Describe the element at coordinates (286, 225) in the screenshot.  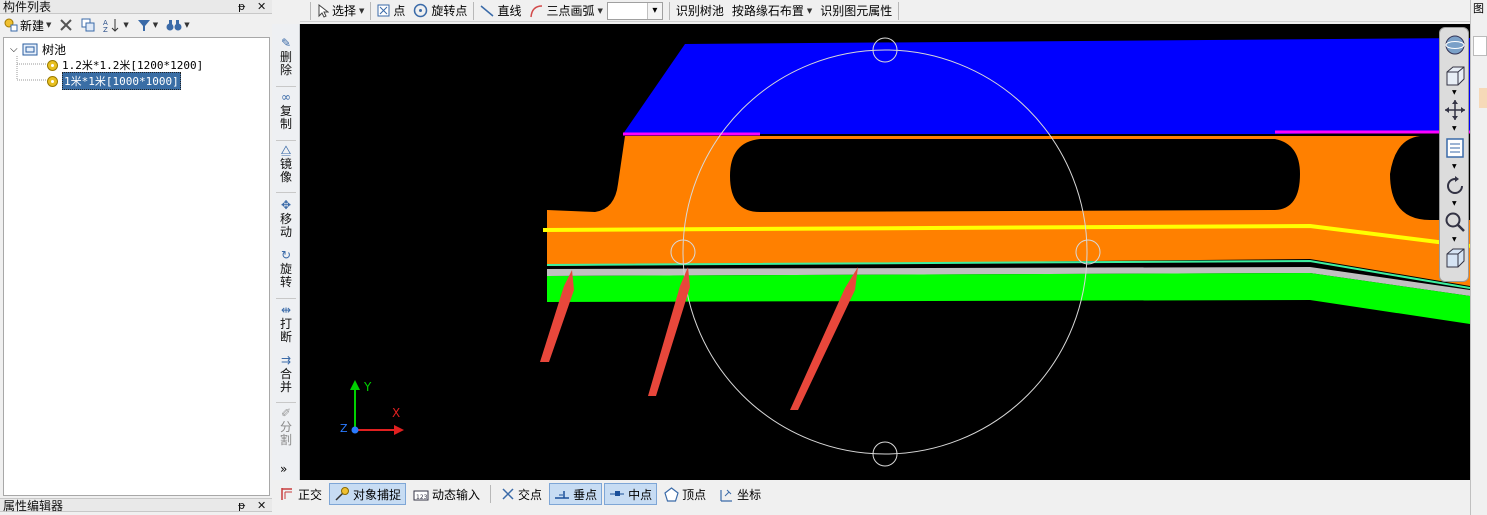
I see `move-tool-label: 移动` at that location.